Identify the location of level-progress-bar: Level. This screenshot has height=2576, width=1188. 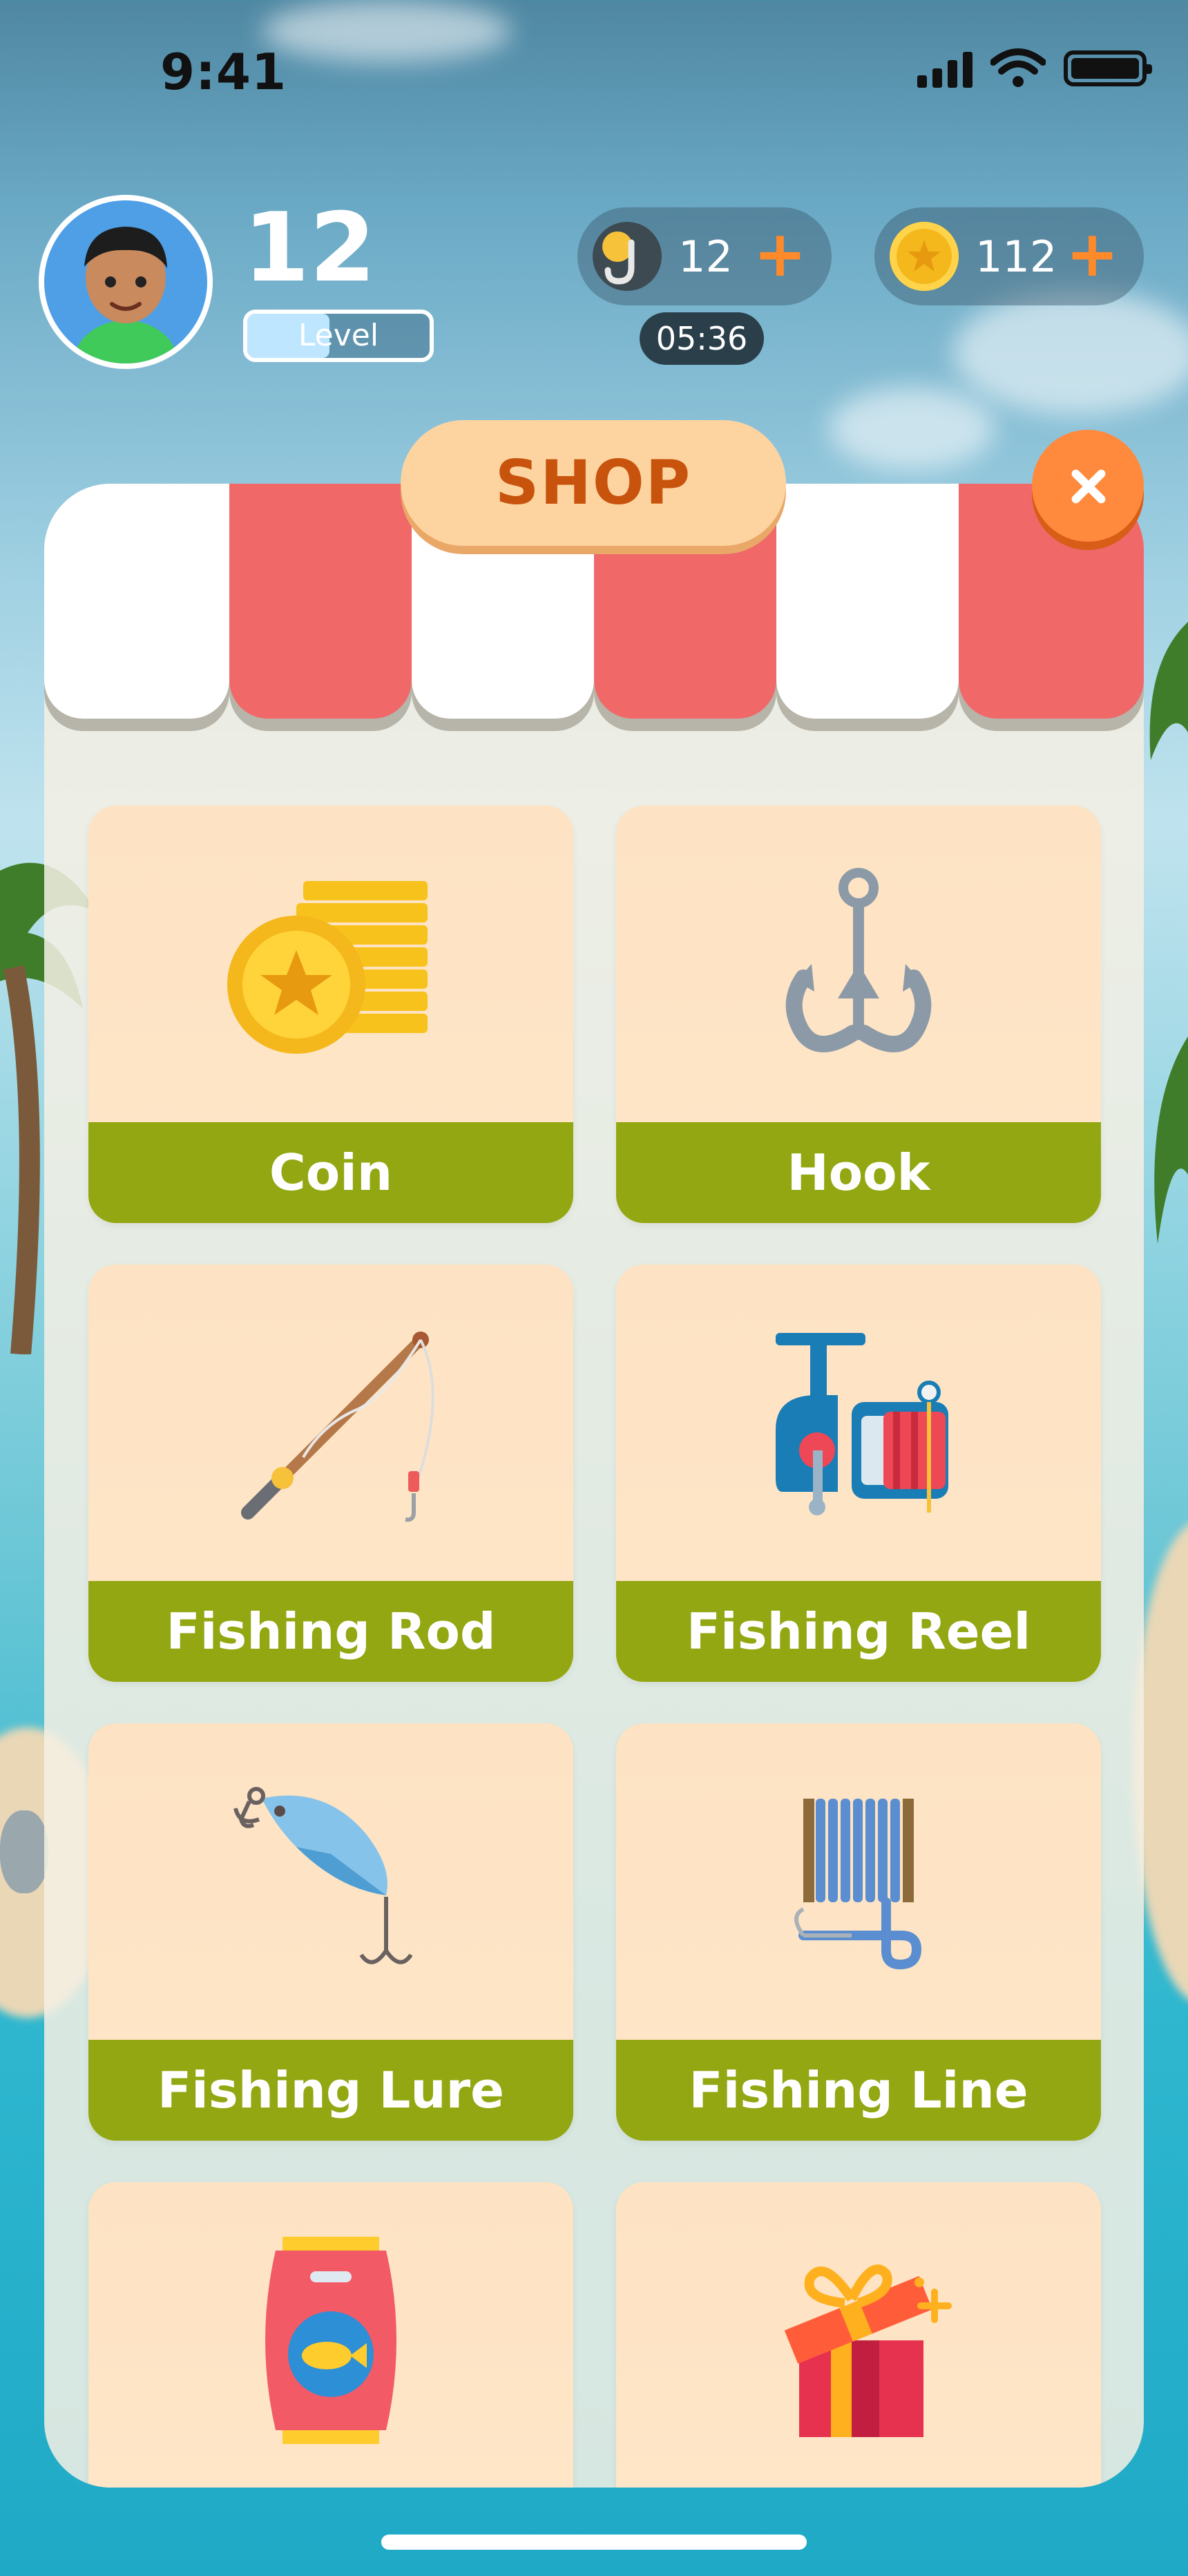
(338, 336).